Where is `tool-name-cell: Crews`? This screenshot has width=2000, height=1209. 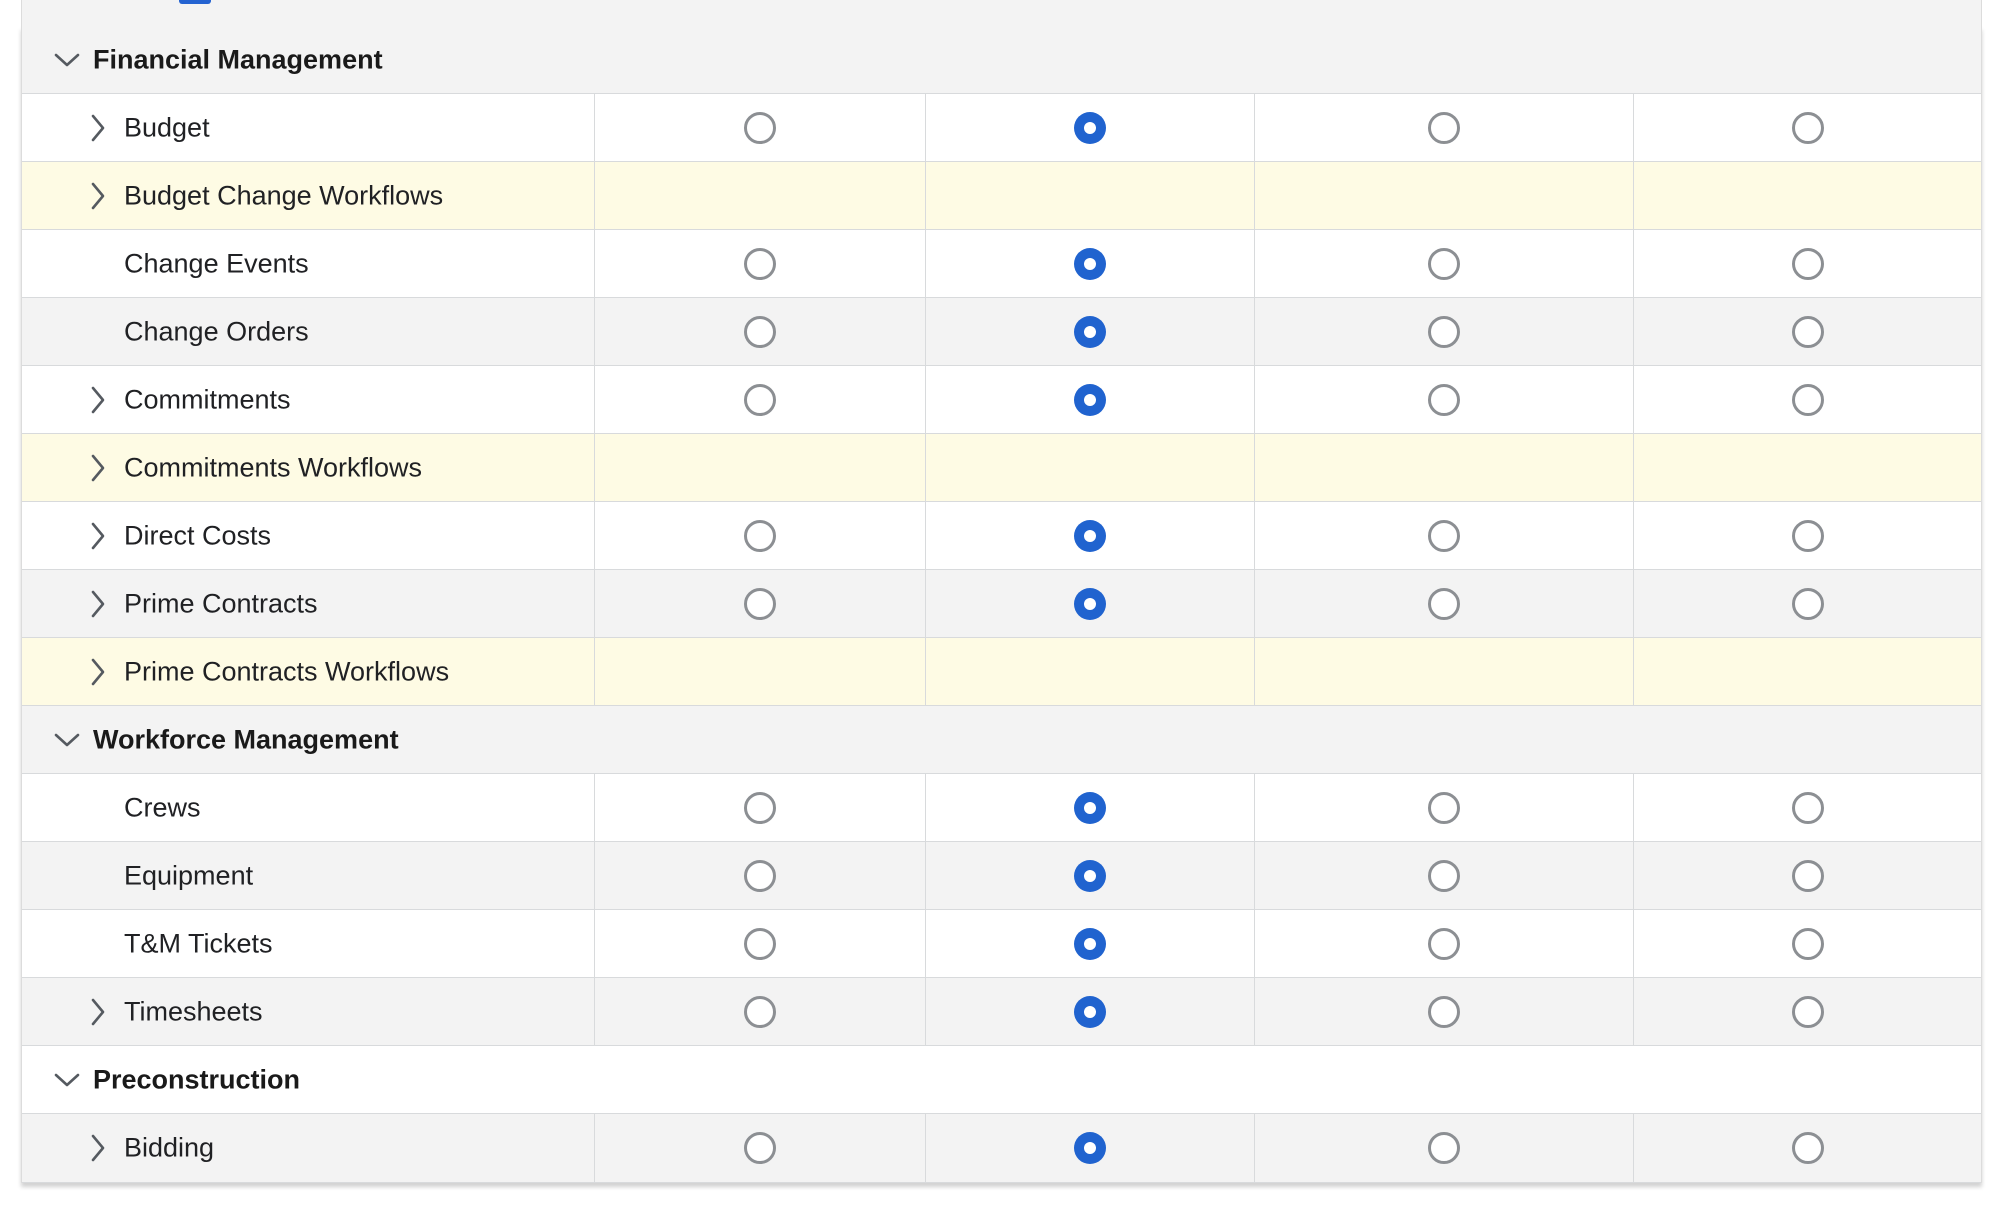
tool-name-cell: Crews is located at coordinates (308, 807).